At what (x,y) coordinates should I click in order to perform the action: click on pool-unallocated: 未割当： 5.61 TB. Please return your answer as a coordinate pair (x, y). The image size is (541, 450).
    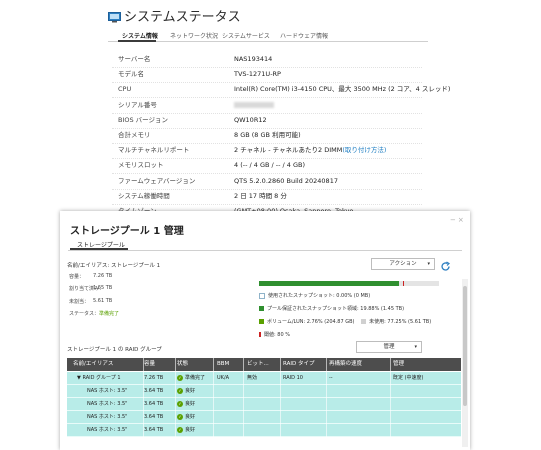
    Looking at the image, I should click on (91, 301).